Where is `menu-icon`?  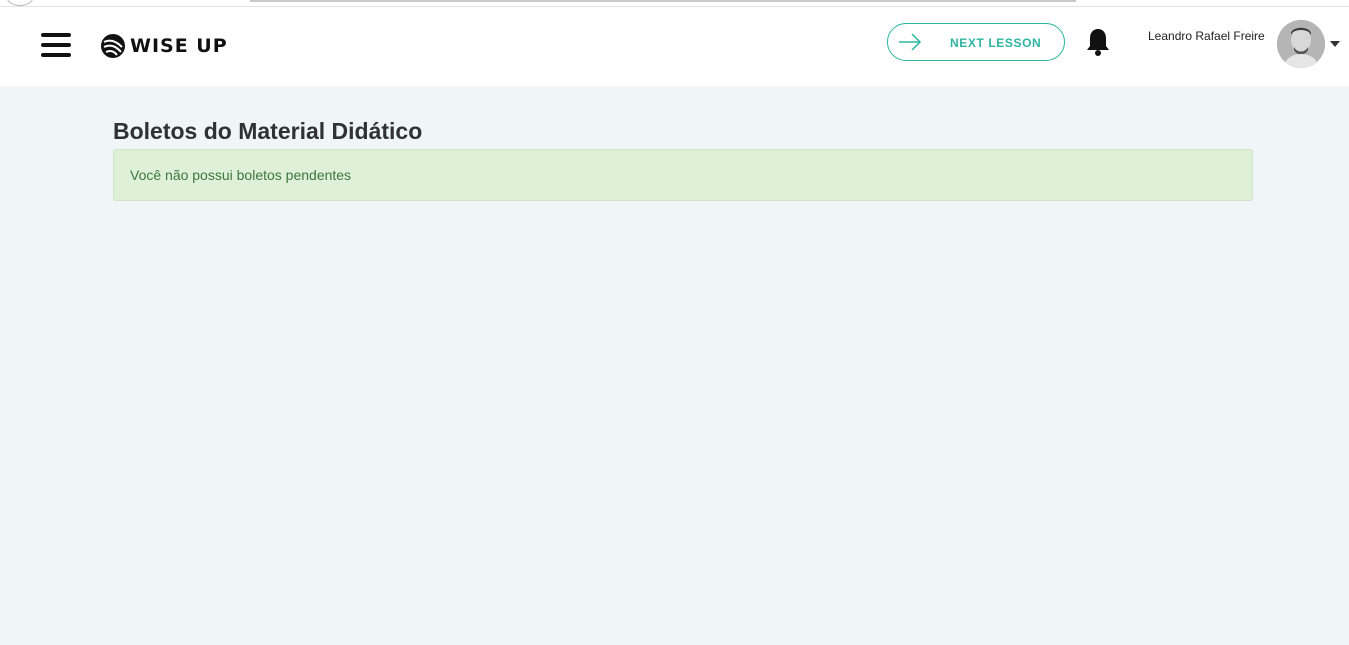
menu-icon is located at coordinates (56, 45).